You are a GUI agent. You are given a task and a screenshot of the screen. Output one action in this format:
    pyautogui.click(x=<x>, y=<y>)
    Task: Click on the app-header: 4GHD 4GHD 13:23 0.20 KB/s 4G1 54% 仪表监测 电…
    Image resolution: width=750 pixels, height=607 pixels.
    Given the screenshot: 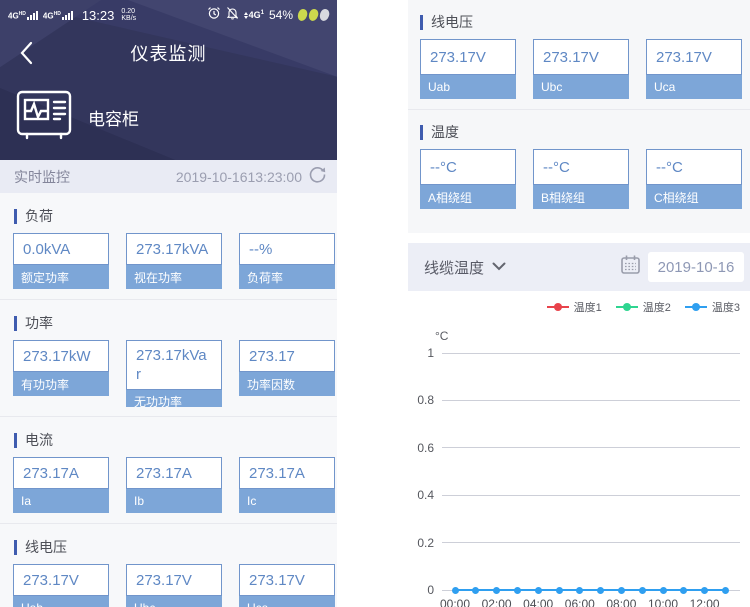 What is the action you would take?
    pyautogui.click(x=168, y=80)
    